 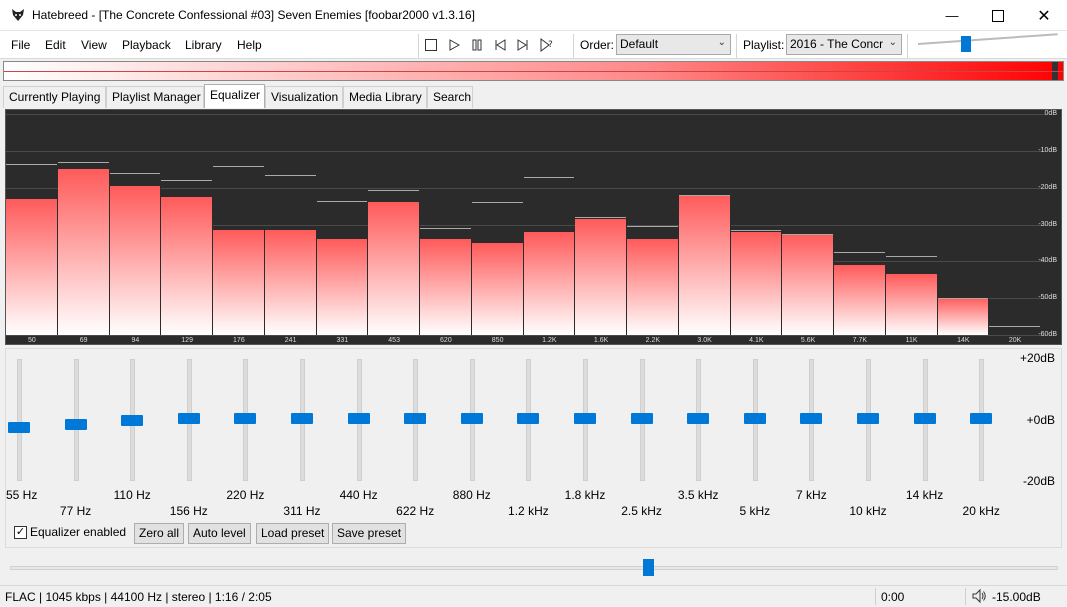 What do you see at coordinates (1037, 358) in the screenshot?
I see `eq-db-top: +20dB` at bounding box center [1037, 358].